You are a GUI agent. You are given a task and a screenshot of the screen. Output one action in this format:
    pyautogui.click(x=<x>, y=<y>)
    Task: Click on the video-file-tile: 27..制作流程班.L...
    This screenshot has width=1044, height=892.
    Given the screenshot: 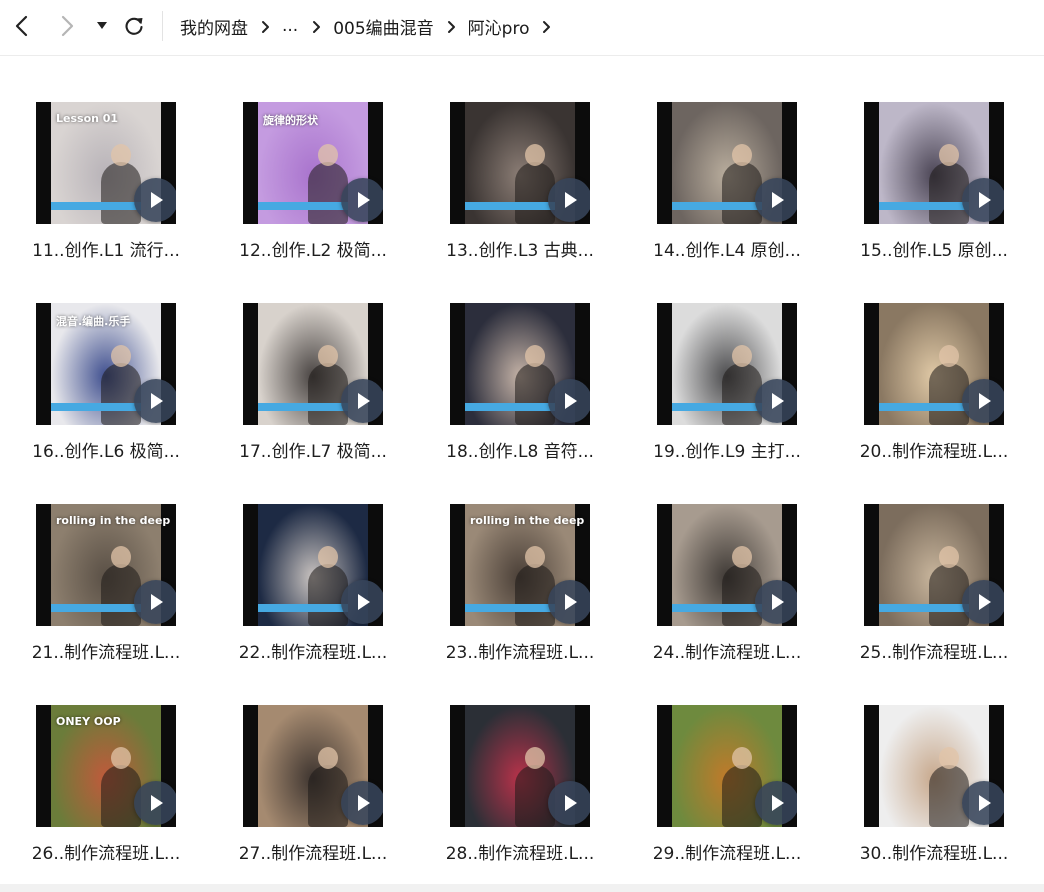 What is the action you would take?
    pyautogui.click(x=320, y=761)
    